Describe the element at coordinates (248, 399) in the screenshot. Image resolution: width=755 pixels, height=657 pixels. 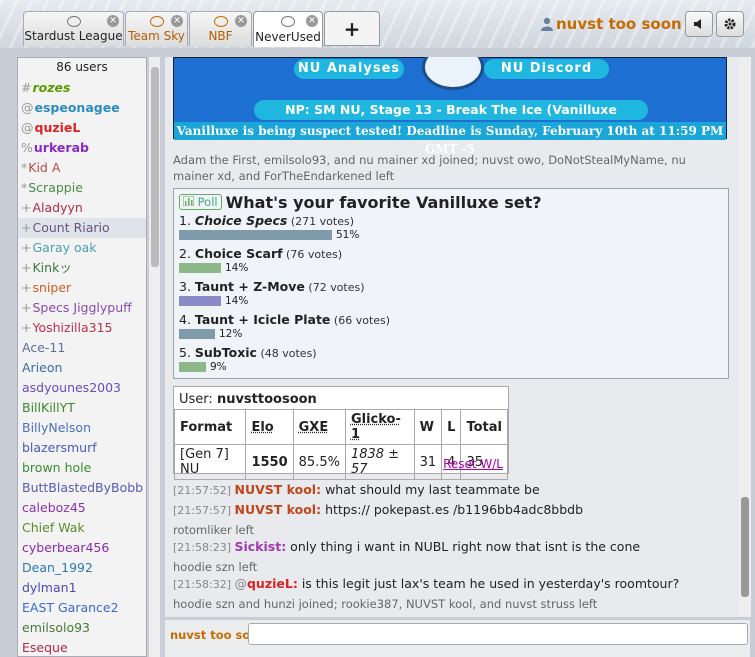
I see `stats-user: User: nuvsttoosoon` at that location.